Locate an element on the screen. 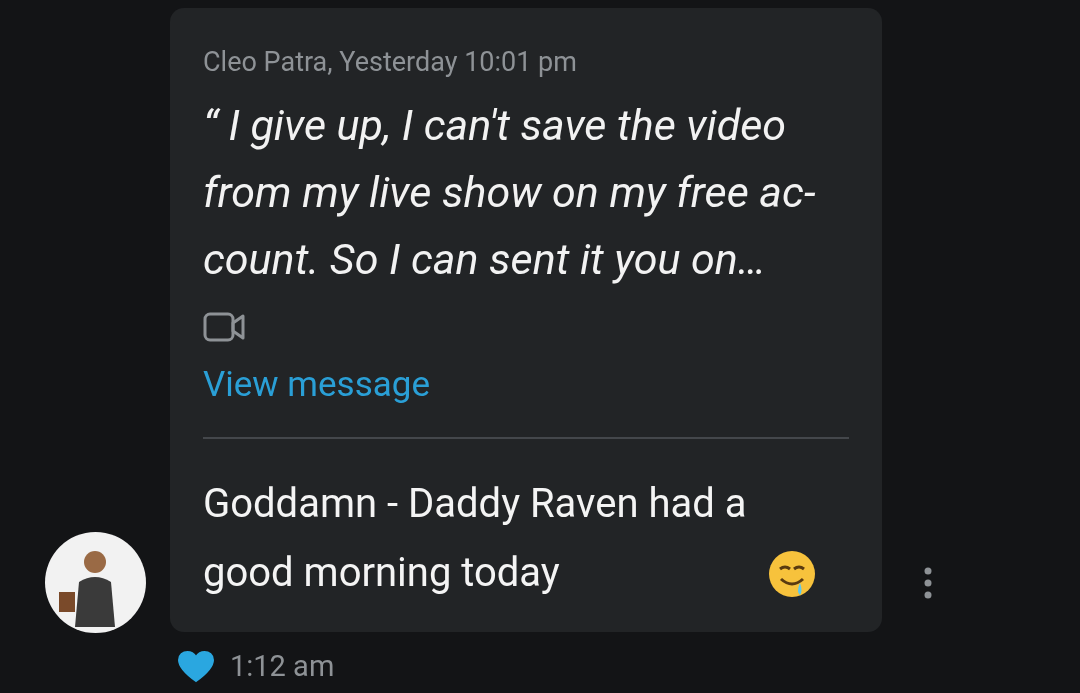  heart-icon is located at coordinates (196, 666).